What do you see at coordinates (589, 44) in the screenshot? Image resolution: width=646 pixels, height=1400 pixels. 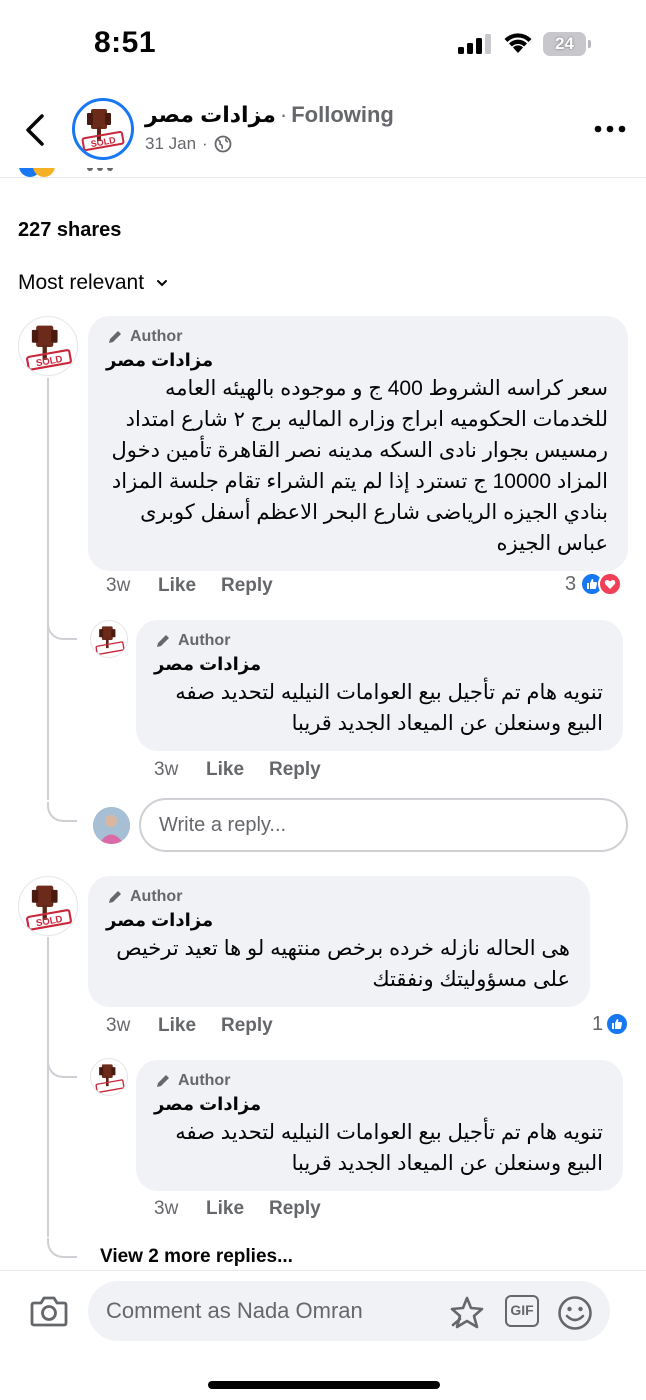 I see `battery-tip` at bounding box center [589, 44].